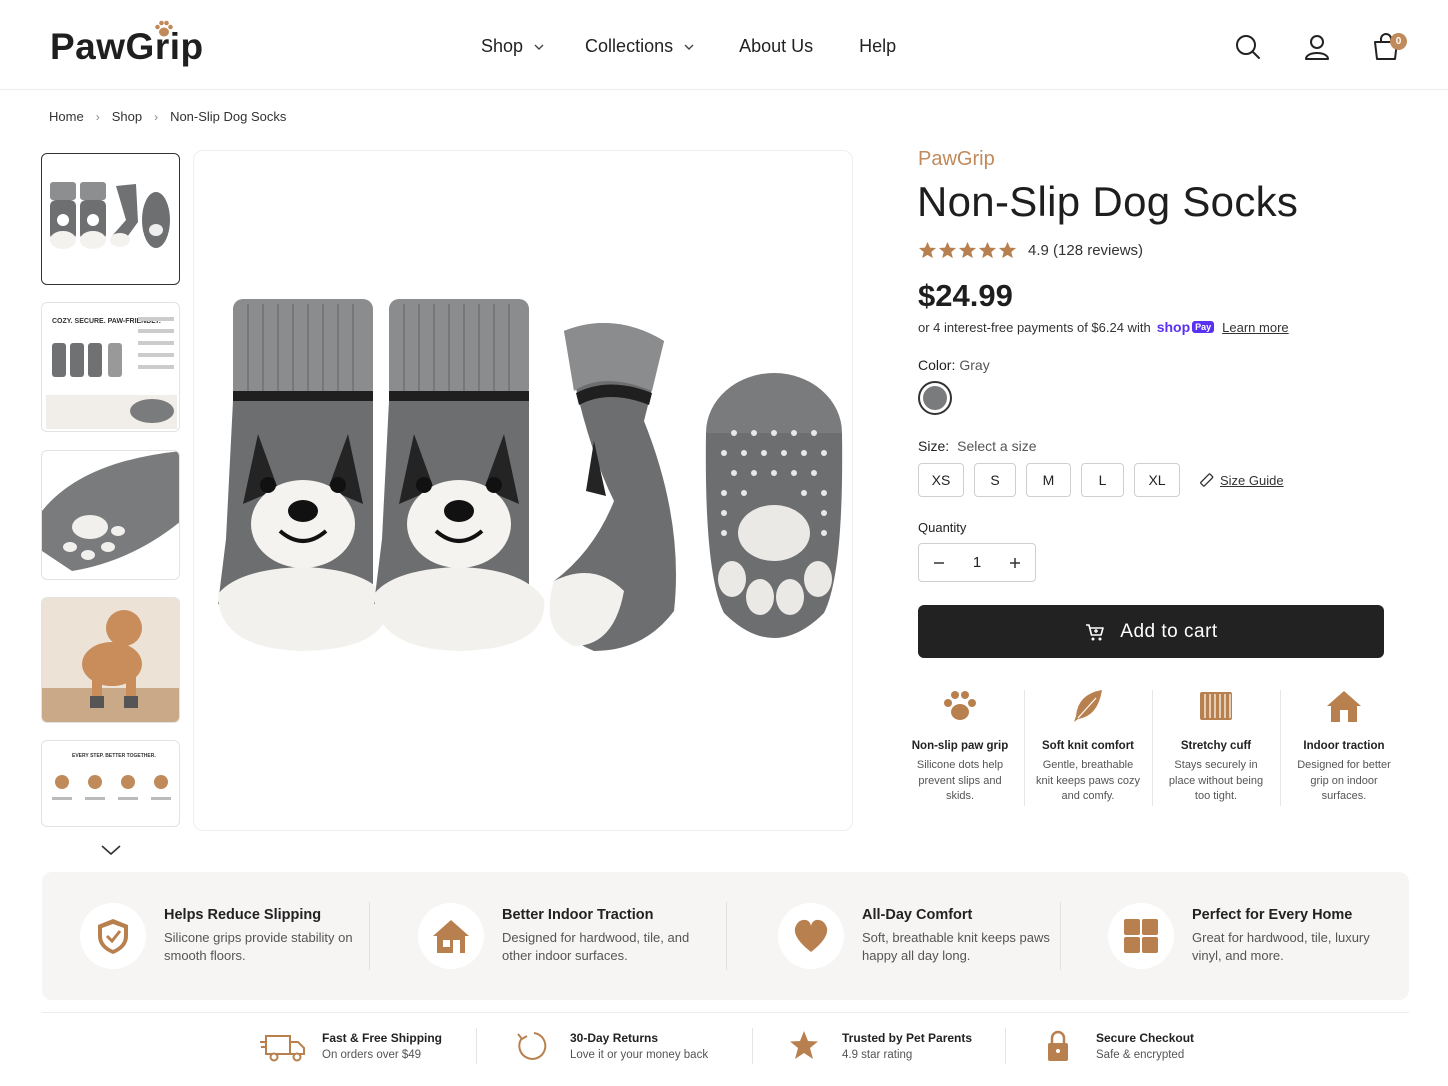  Describe the element at coordinates (1102, 480) in the screenshot. I see `size-option-l: L` at that location.